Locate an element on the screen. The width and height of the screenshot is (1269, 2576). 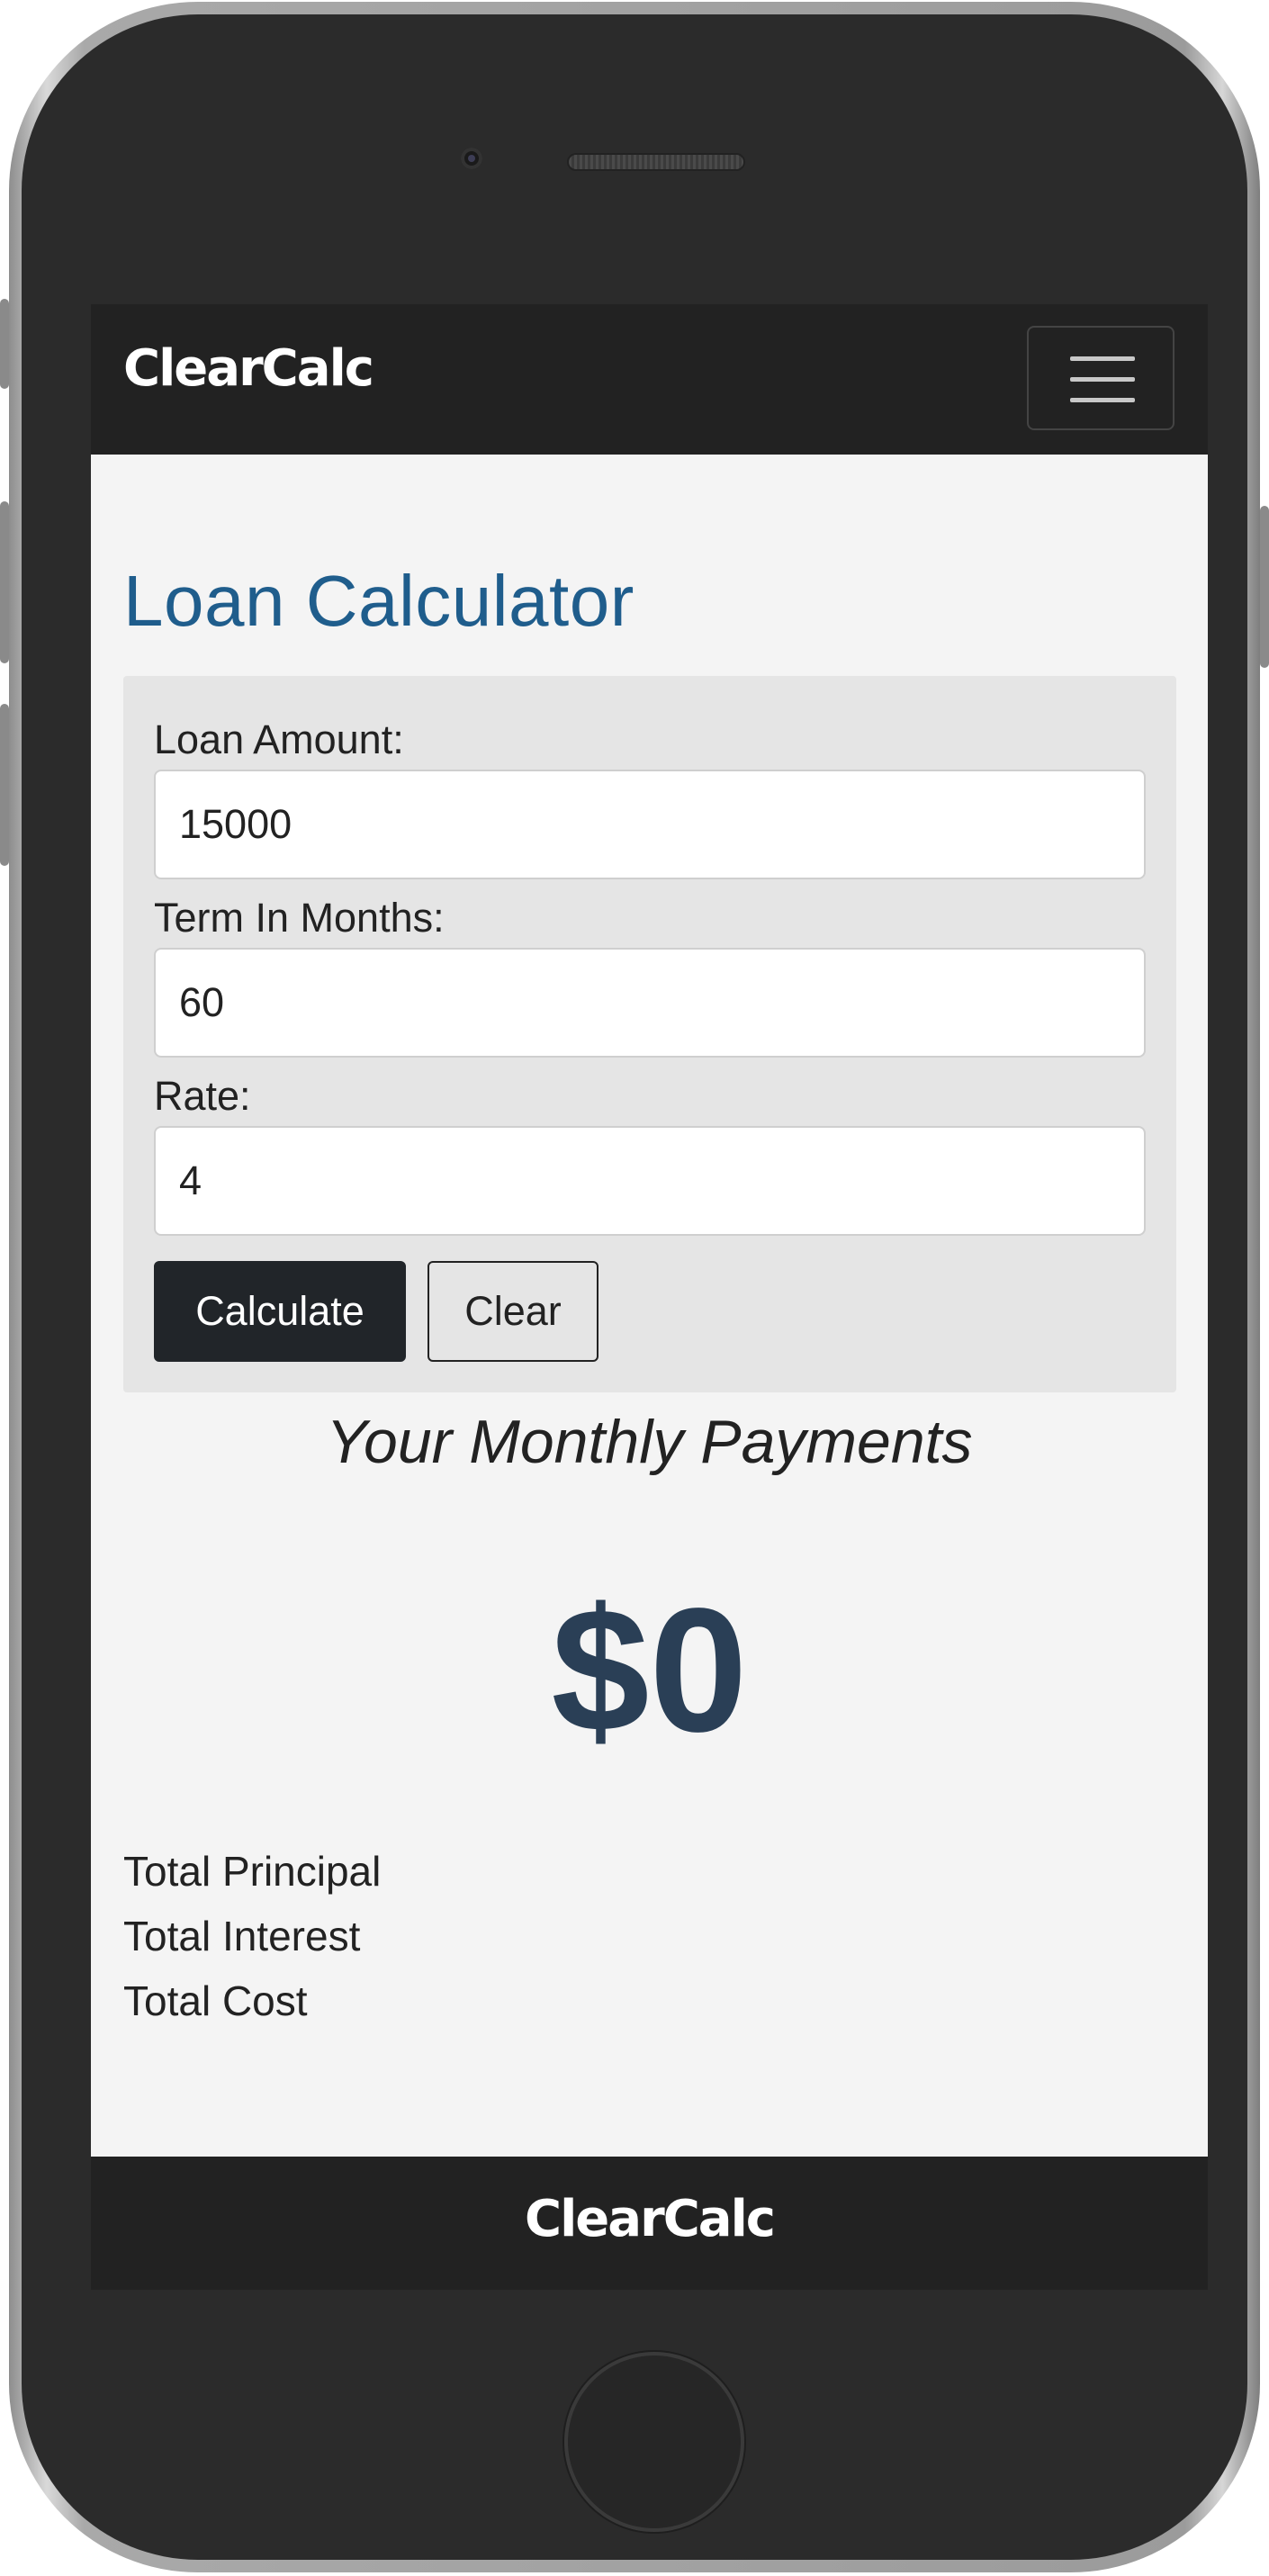
monthly-payments-heading: Your Monthly Payments is located at coordinates (650, 1442).